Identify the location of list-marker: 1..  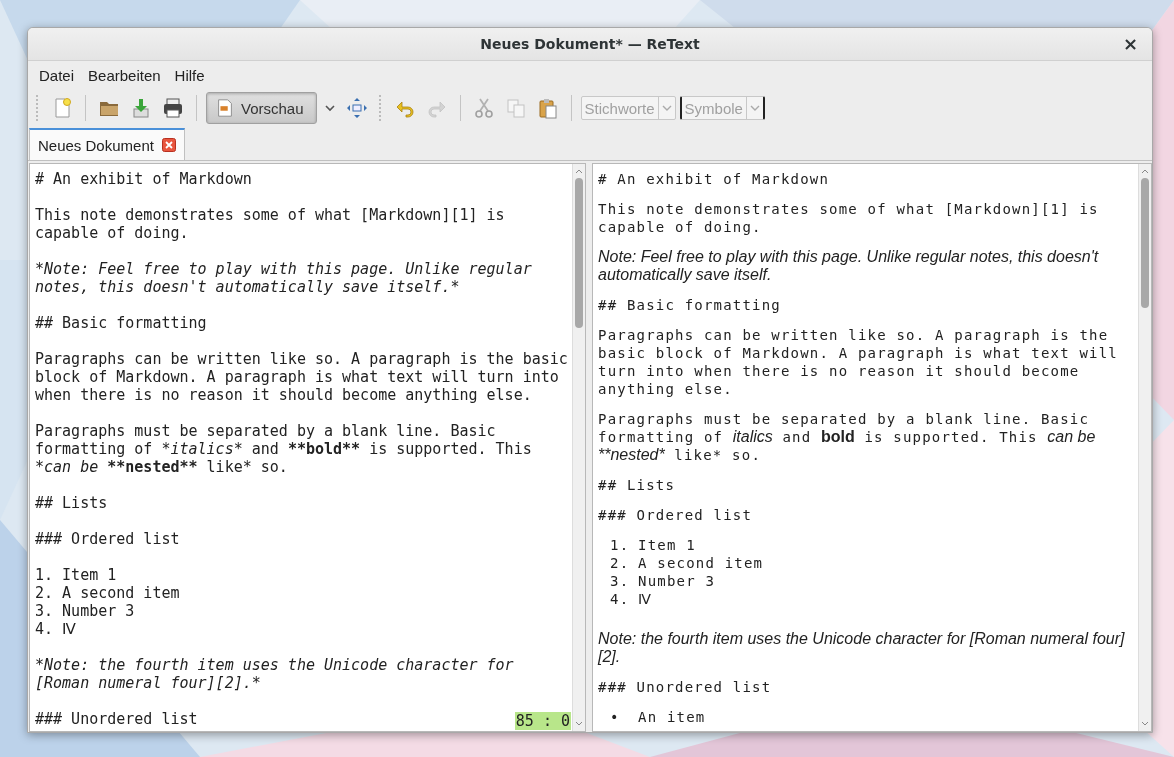
(620, 545).